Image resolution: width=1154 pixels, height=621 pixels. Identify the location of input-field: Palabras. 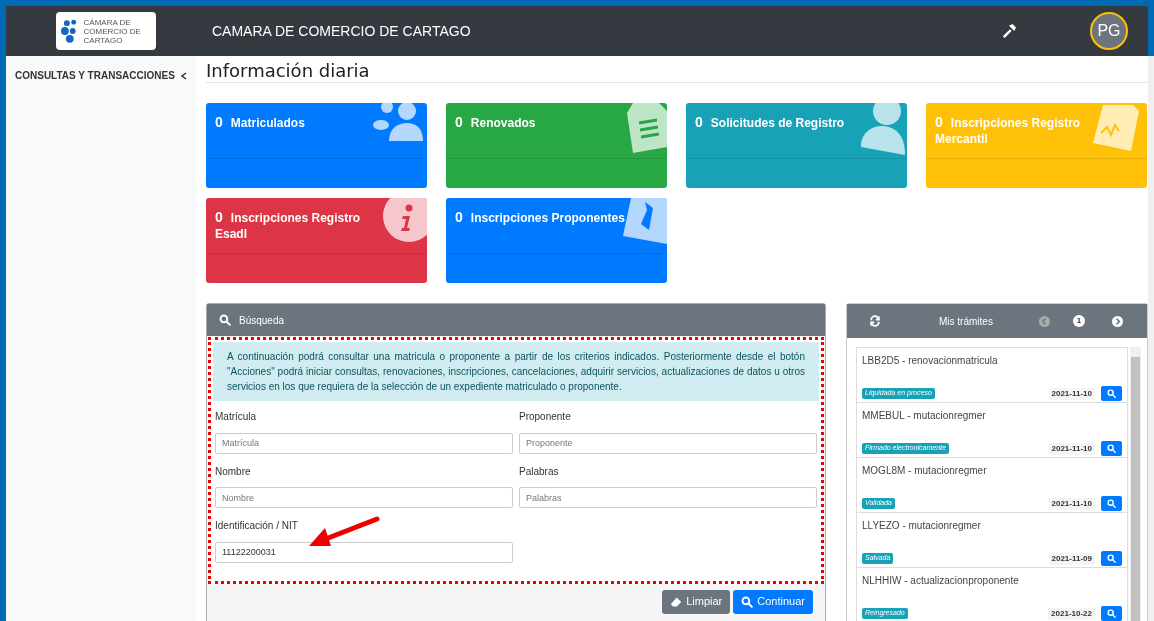
(668, 497).